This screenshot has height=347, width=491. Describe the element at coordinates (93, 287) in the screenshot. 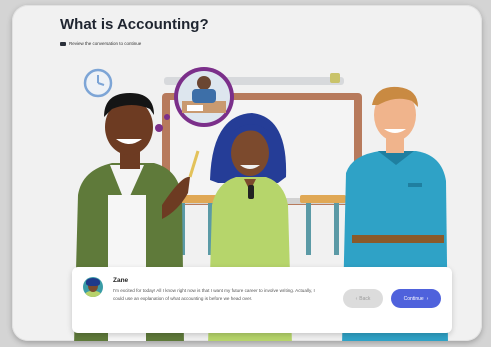

I see `avatar` at that location.